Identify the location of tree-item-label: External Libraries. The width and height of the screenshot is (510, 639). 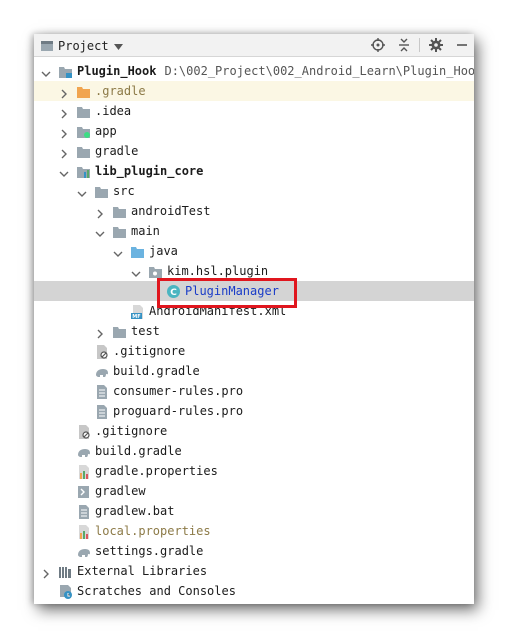
(142, 571).